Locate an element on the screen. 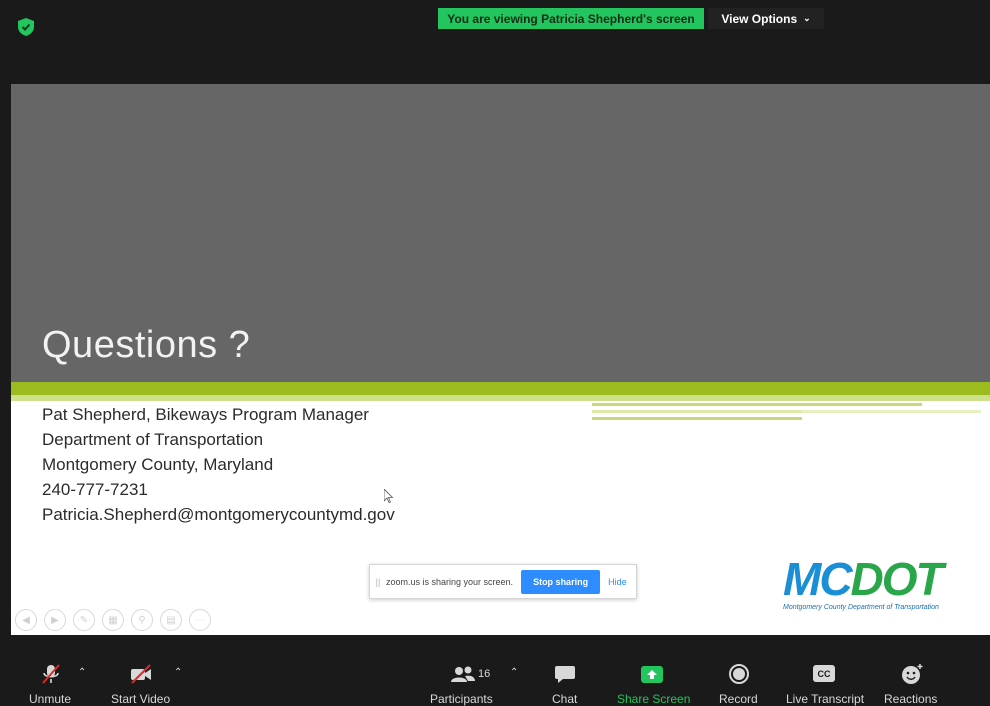 The width and height of the screenshot is (990, 706). hide-button: Hide is located at coordinates (617, 582).